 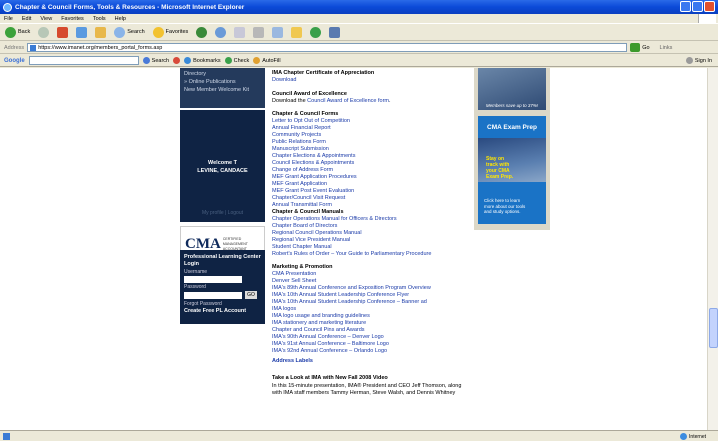 What do you see at coordinates (304, 226) in the screenshot?
I see `manual-link: Chapter Board of Directors` at bounding box center [304, 226].